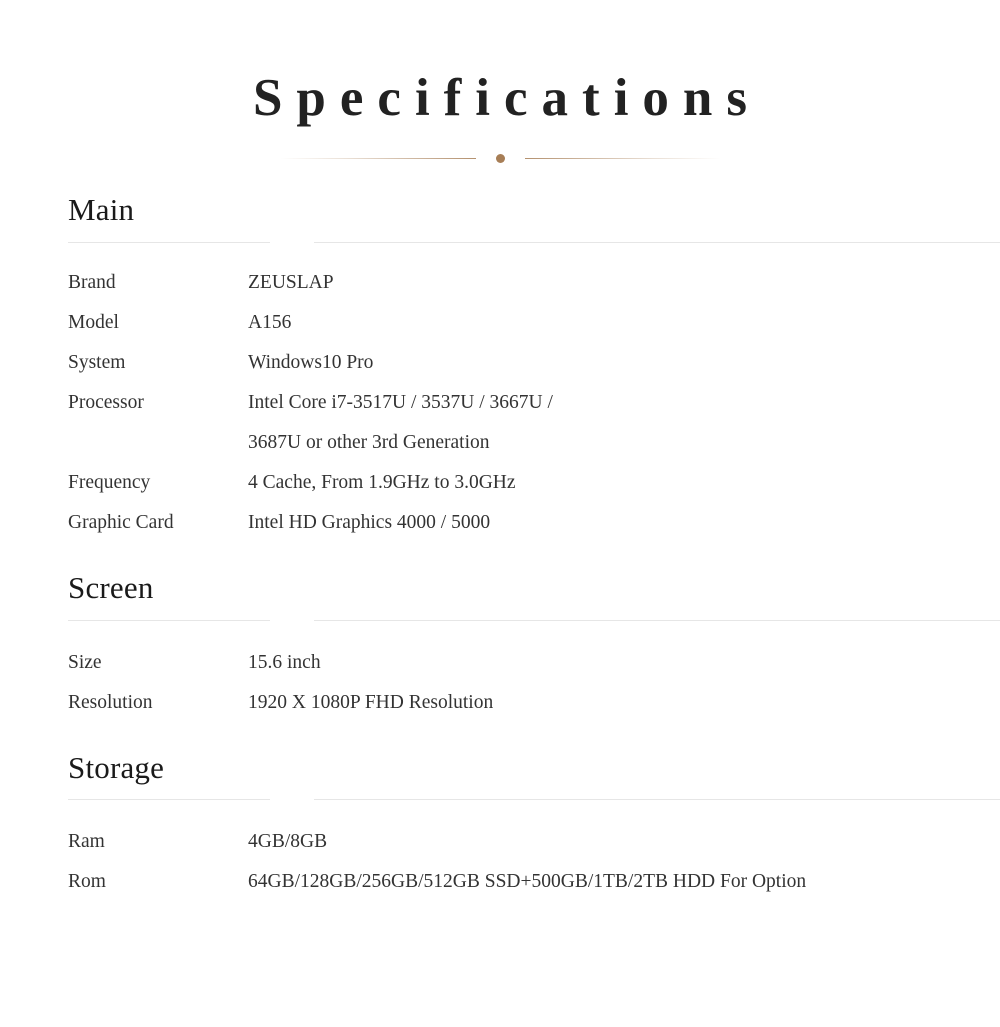 The image size is (1000, 1027). What do you see at coordinates (507, 98) in the screenshot?
I see `page-title: Specifications` at bounding box center [507, 98].